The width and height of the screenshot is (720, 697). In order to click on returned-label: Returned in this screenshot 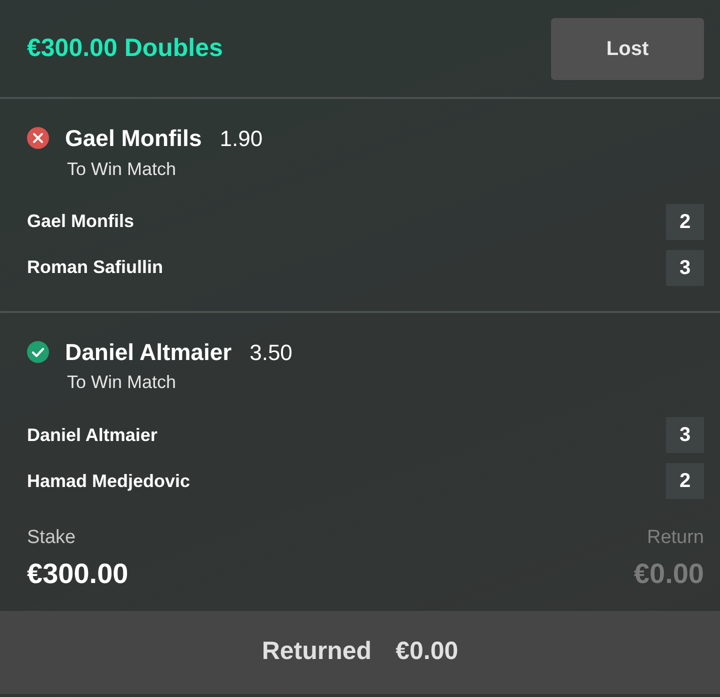, I will do `click(317, 652)`.